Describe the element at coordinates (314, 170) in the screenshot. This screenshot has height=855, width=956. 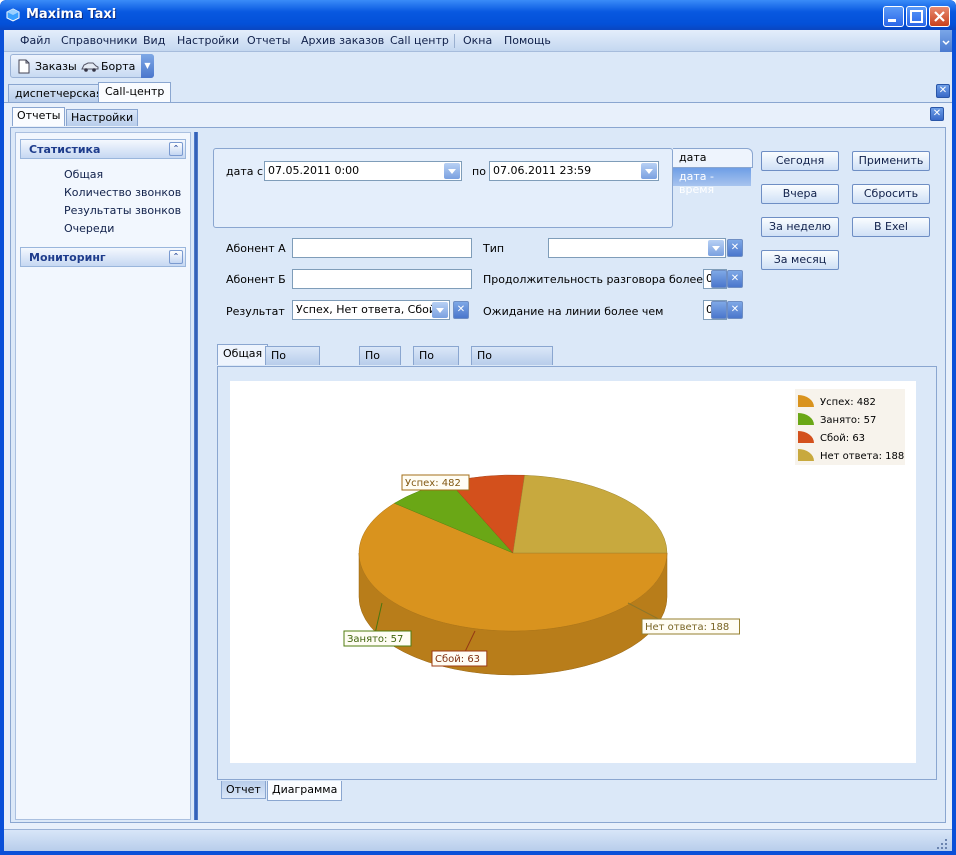
I see `date-from-value: 07.05.2011 0:00` at that location.